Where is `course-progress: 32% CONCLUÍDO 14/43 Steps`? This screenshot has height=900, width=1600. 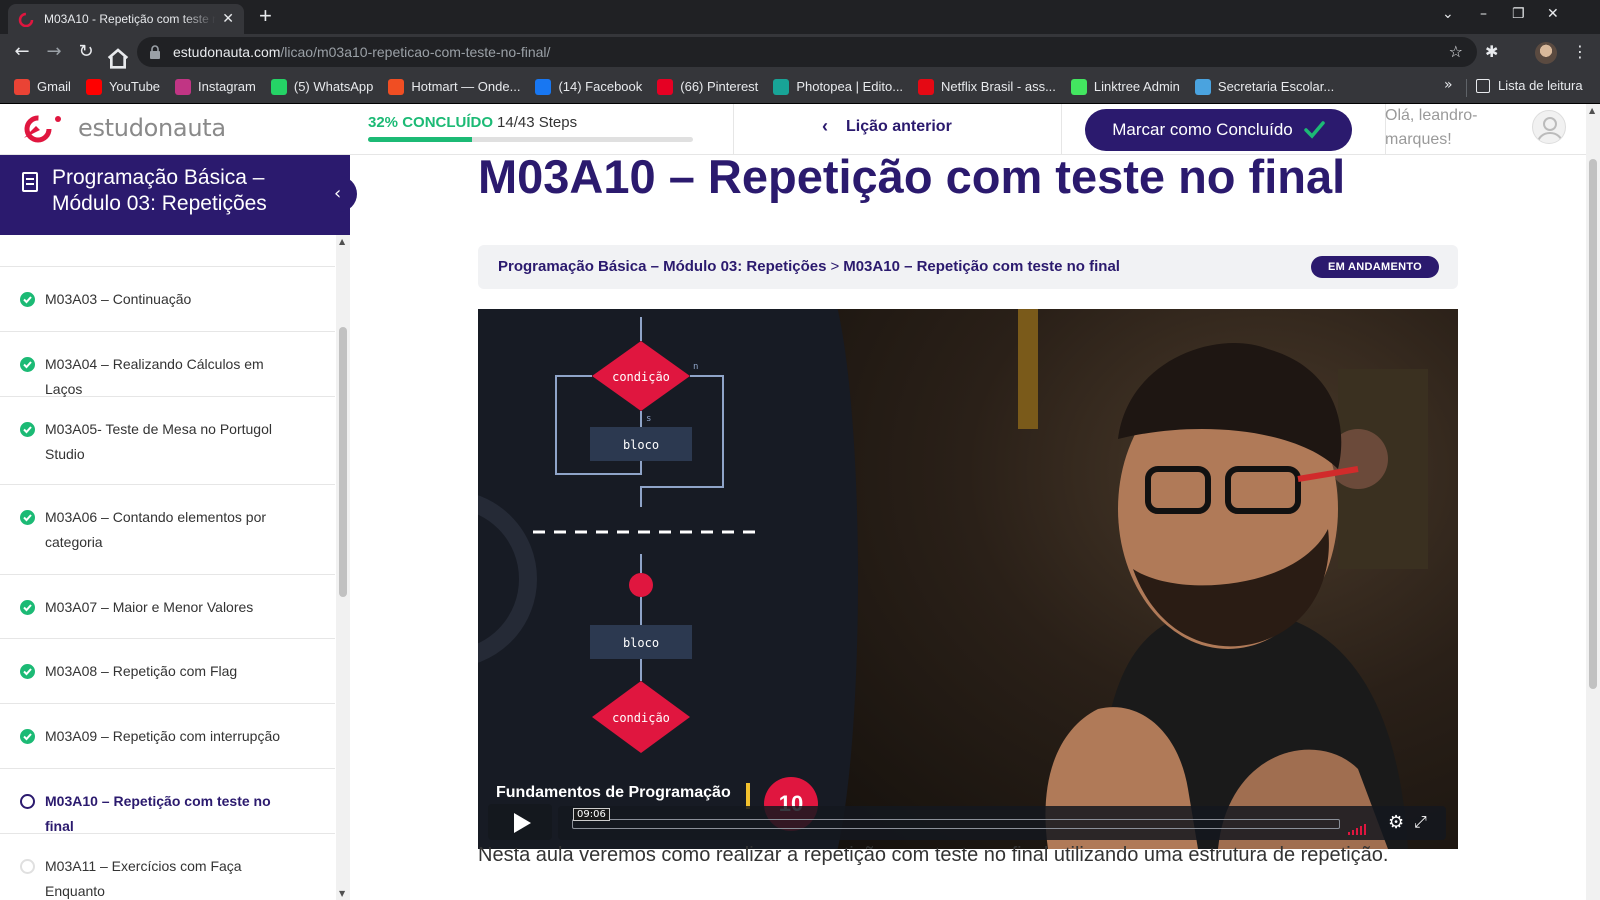 course-progress: 32% CONCLUÍDO 14/43 Steps is located at coordinates (533, 127).